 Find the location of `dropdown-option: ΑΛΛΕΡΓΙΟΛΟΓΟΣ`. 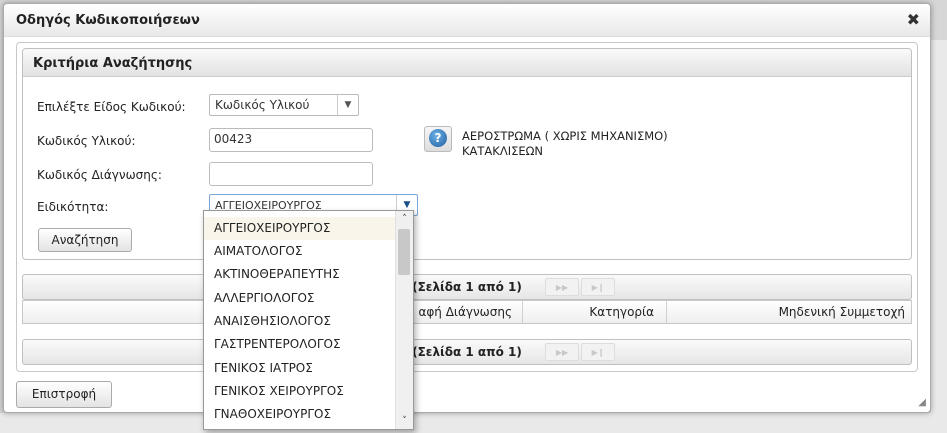

dropdown-option: ΑΛΛΕΡΓΙΟΛΟΓΟΣ is located at coordinates (300, 298).